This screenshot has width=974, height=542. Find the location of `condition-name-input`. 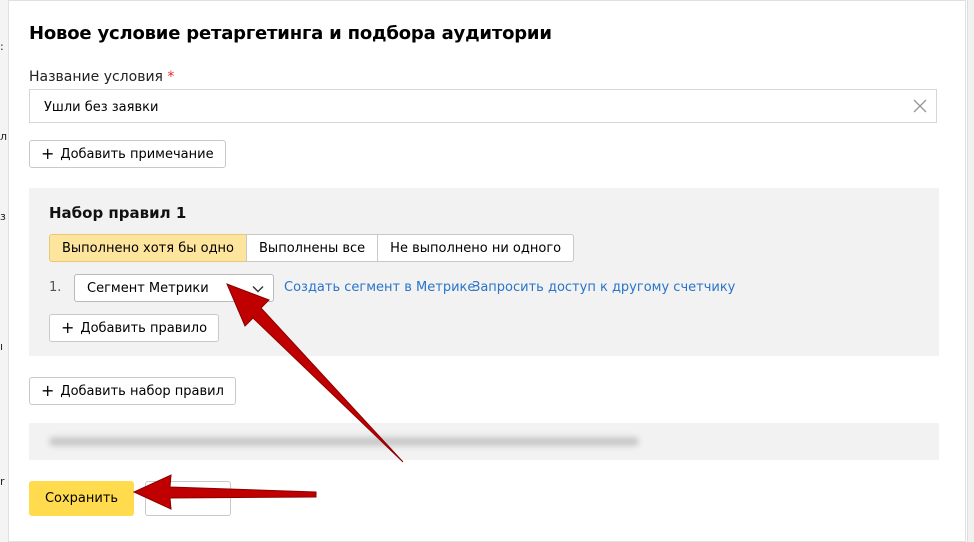

condition-name-input is located at coordinates (474, 107).